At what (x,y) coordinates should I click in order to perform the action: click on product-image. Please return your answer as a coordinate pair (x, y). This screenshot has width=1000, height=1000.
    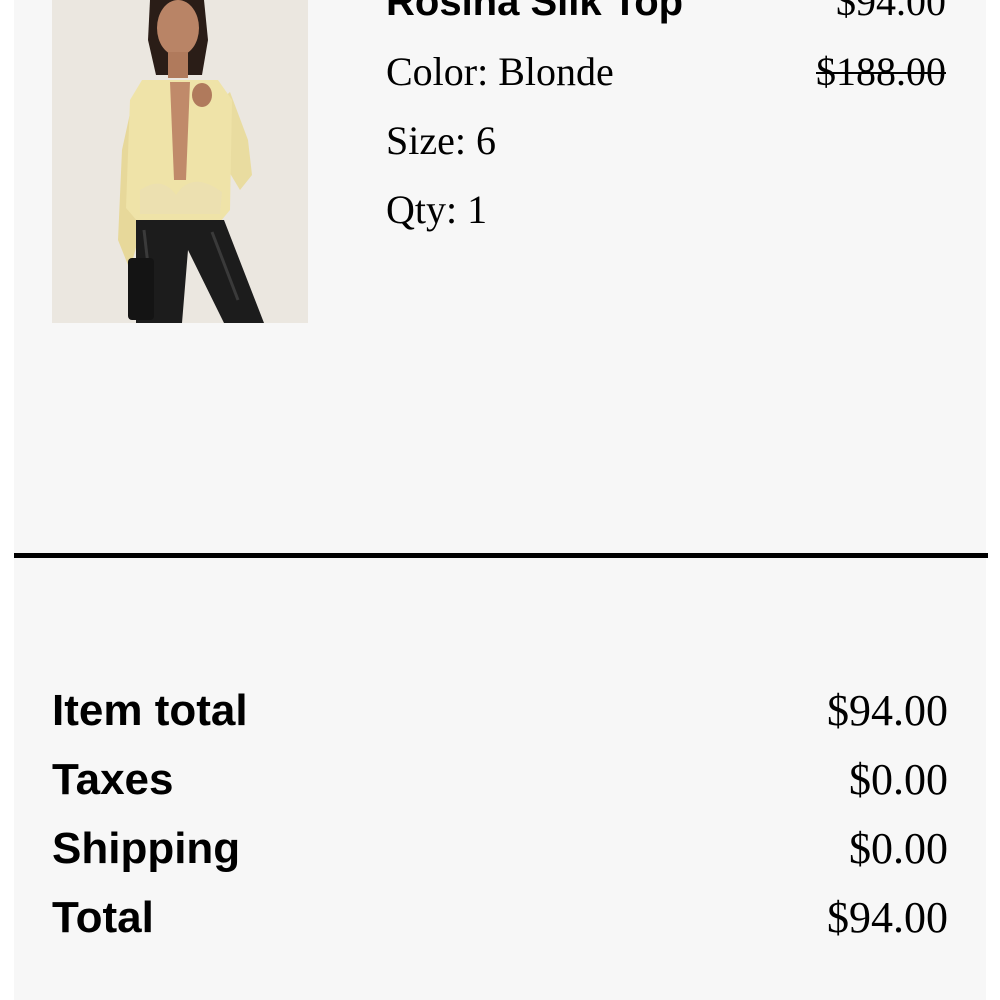
    Looking at the image, I should click on (180, 161).